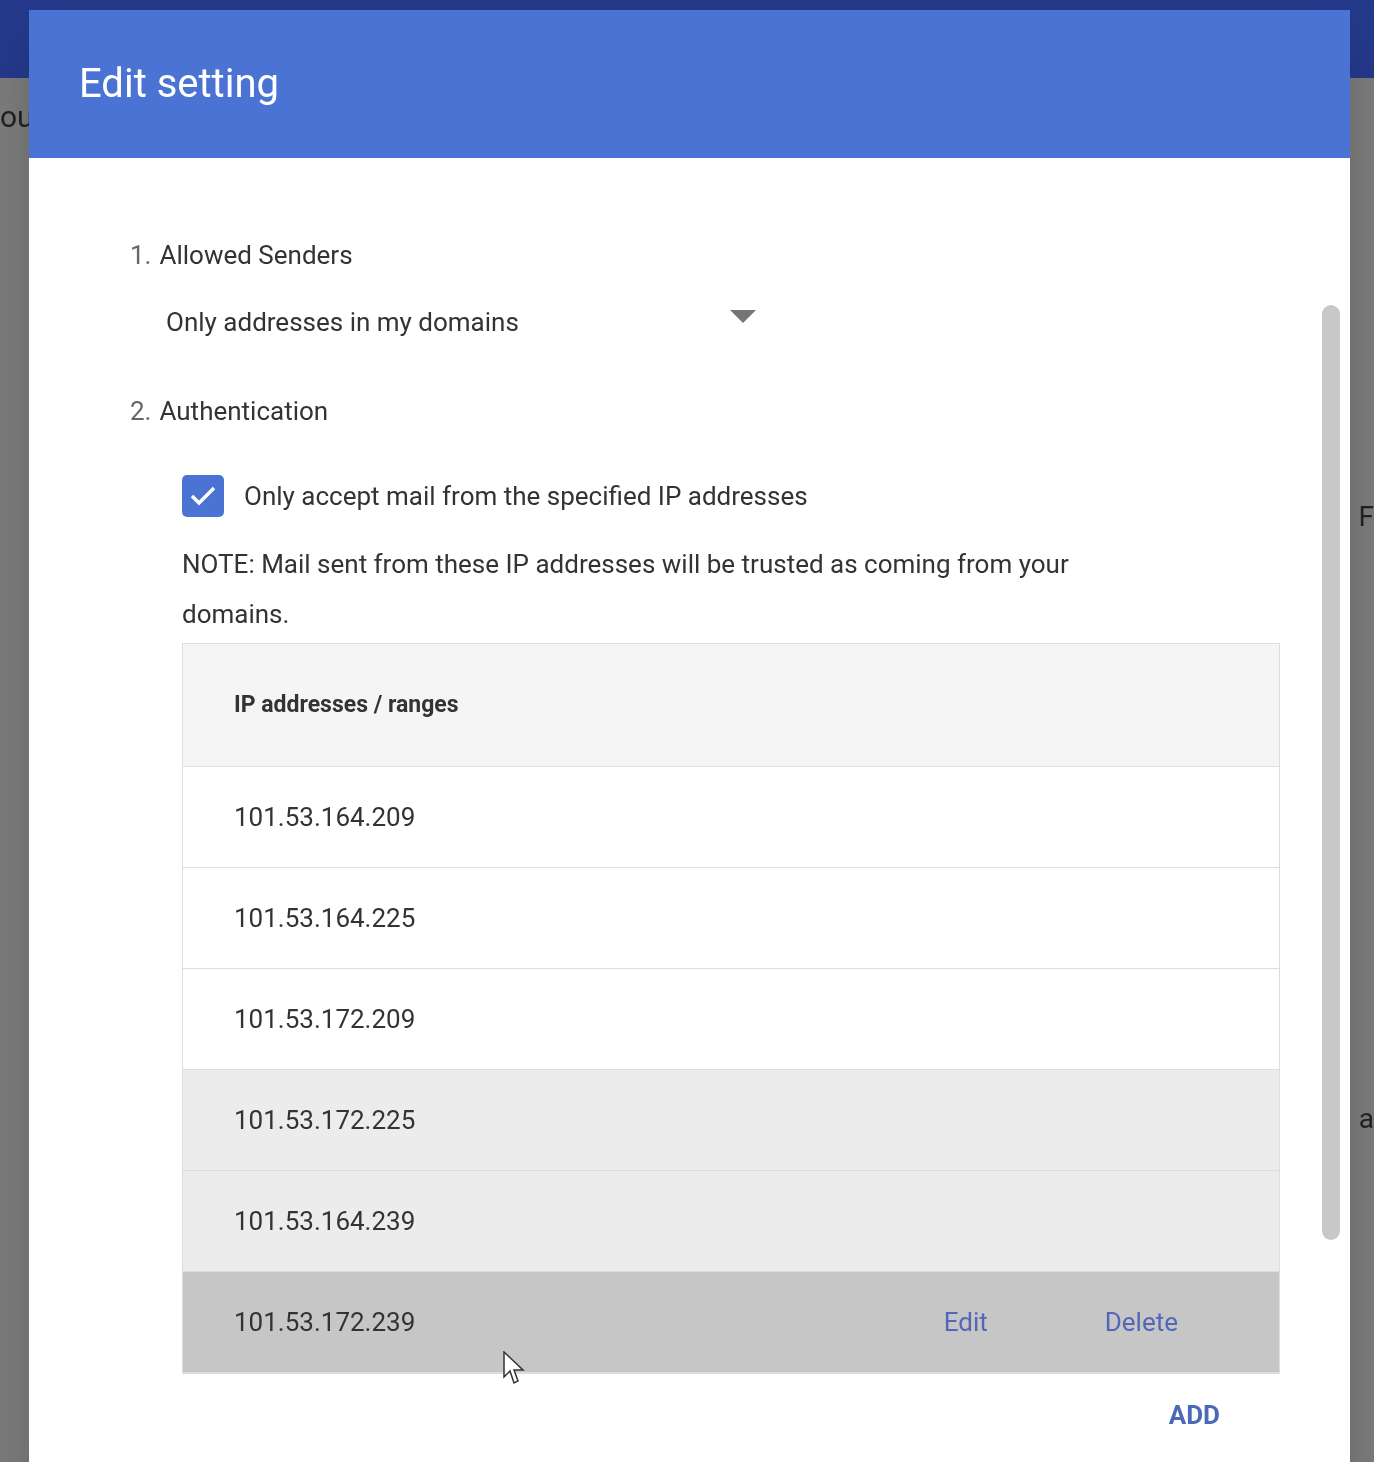 This screenshot has height=1462, width=1374. I want to click on ip-address-cell-text: 101.53.172.239, so click(325, 1322).